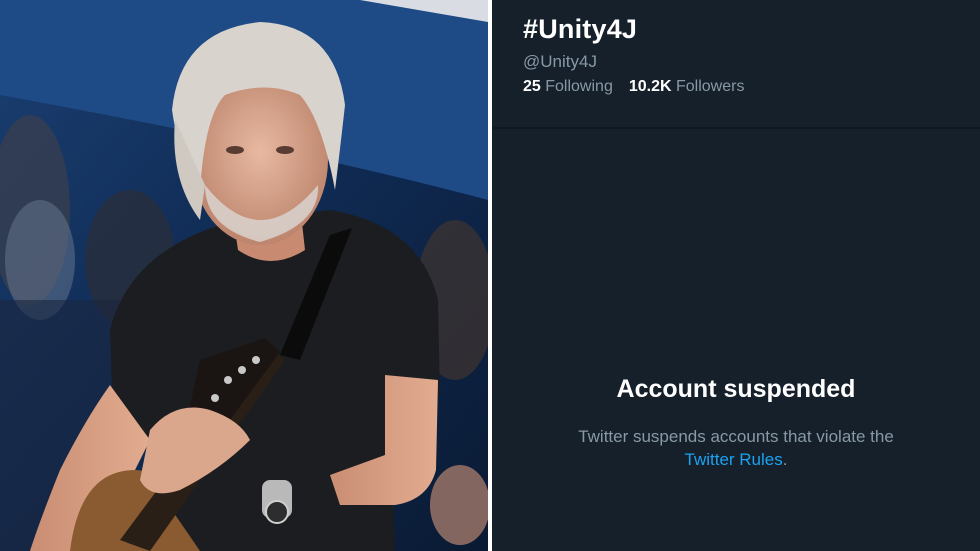  Describe the element at coordinates (736, 389) in the screenshot. I see `suspension-title: Account suspended` at that location.